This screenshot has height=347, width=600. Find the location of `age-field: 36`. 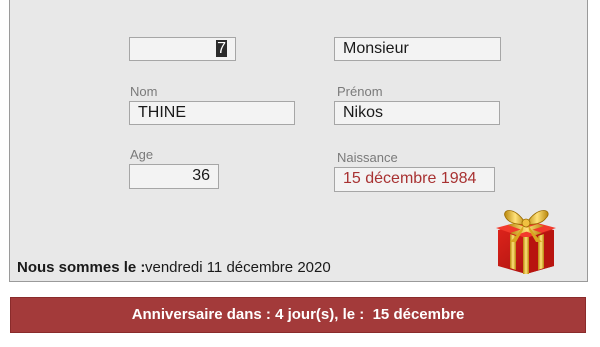

age-field: 36 is located at coordinates (174, 176).